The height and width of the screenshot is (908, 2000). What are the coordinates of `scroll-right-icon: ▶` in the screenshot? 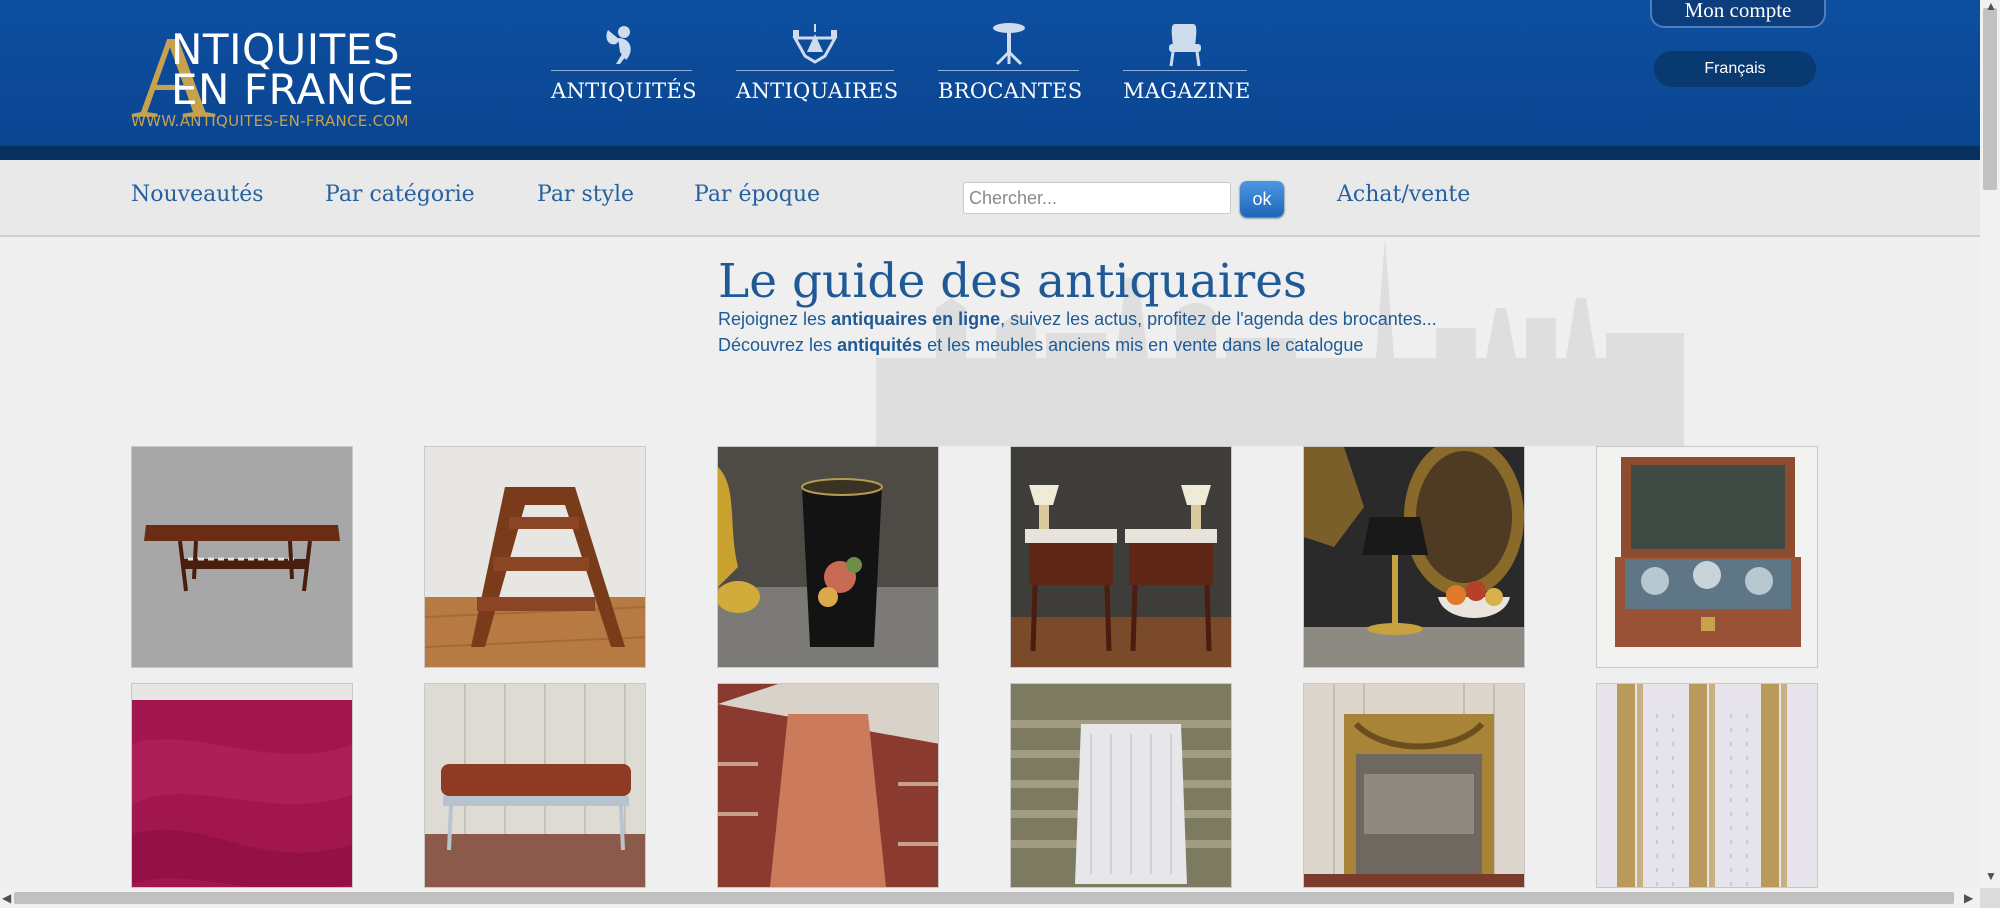 It's located at (1968, 898).